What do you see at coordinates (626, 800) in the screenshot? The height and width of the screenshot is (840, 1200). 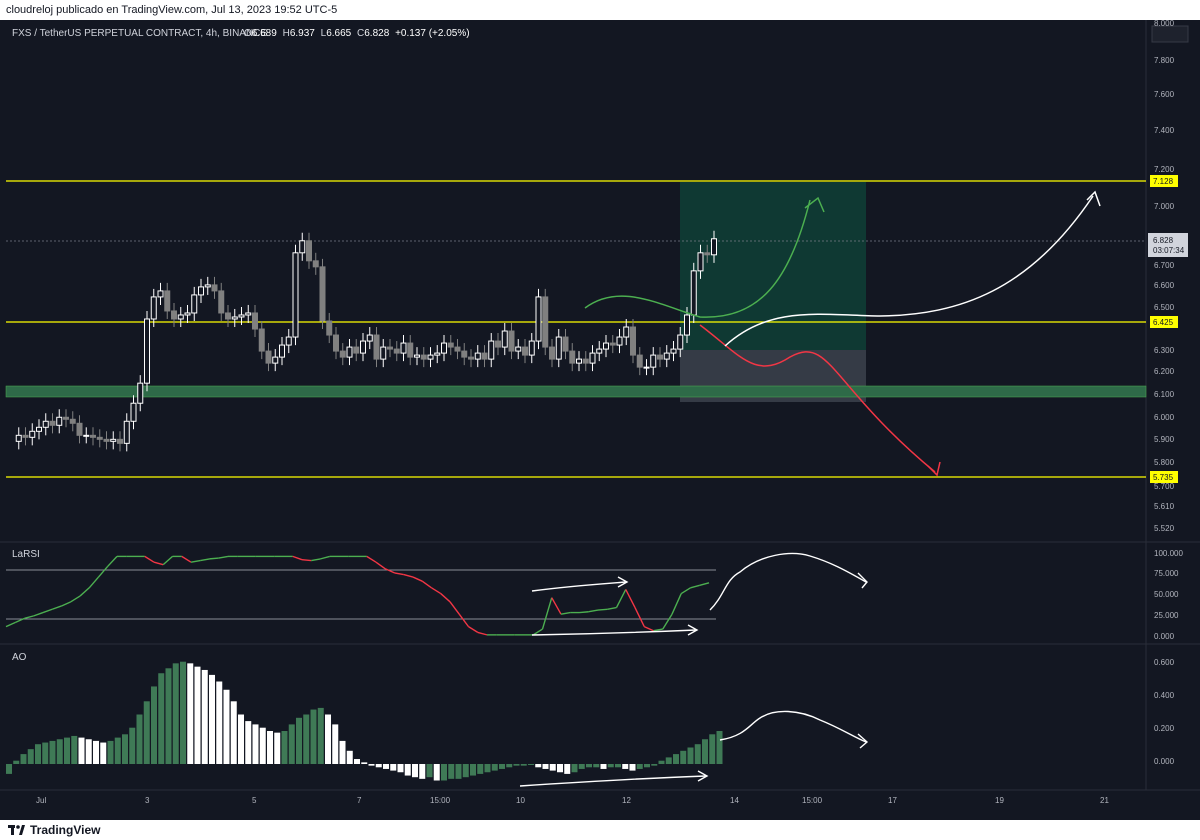 I see `time-tick: 12` at bounding box center [626, 800].